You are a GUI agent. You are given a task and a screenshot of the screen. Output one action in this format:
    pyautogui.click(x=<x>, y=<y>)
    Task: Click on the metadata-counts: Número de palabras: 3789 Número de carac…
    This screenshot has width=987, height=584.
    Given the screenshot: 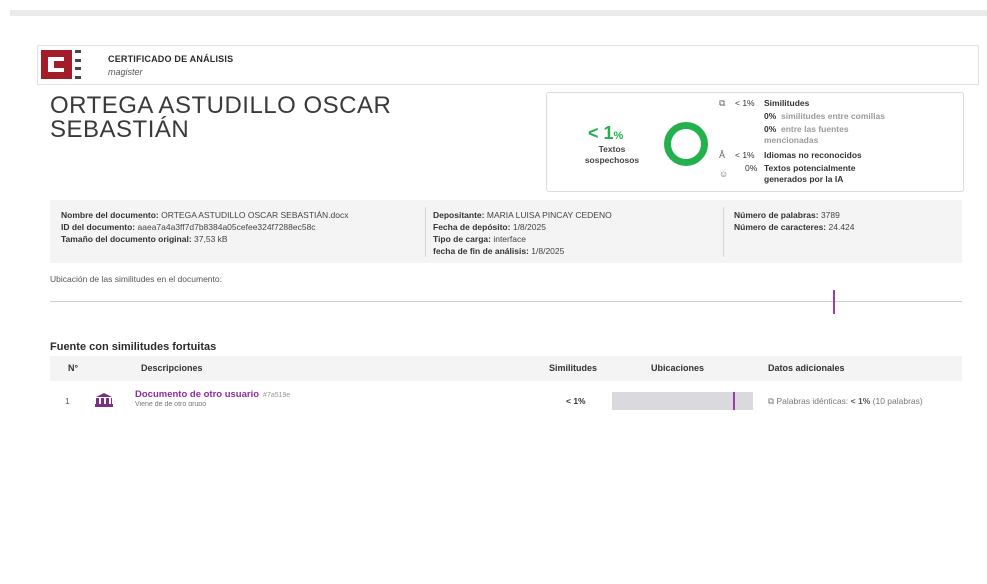 What is the action you would take?
    pyautogui.click(x=794, y=221)
    